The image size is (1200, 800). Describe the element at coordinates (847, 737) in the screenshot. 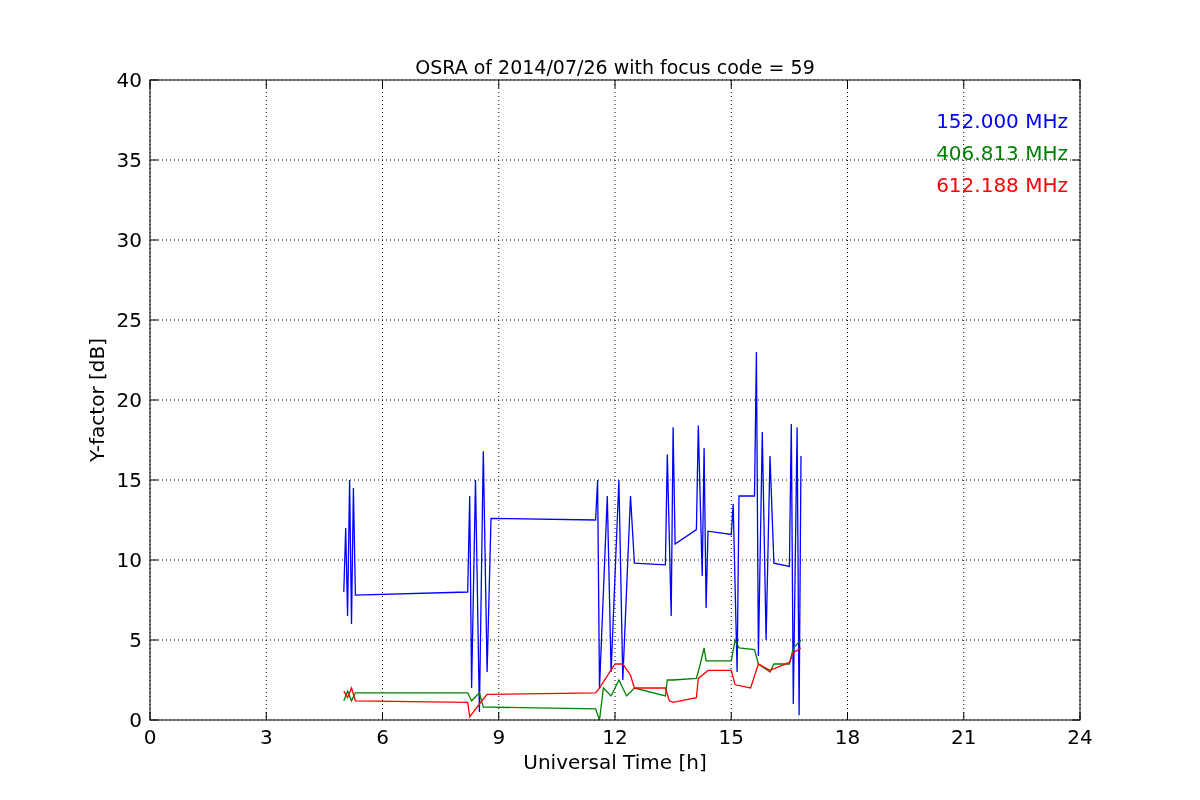

I see `tick-label: 18` at that location.